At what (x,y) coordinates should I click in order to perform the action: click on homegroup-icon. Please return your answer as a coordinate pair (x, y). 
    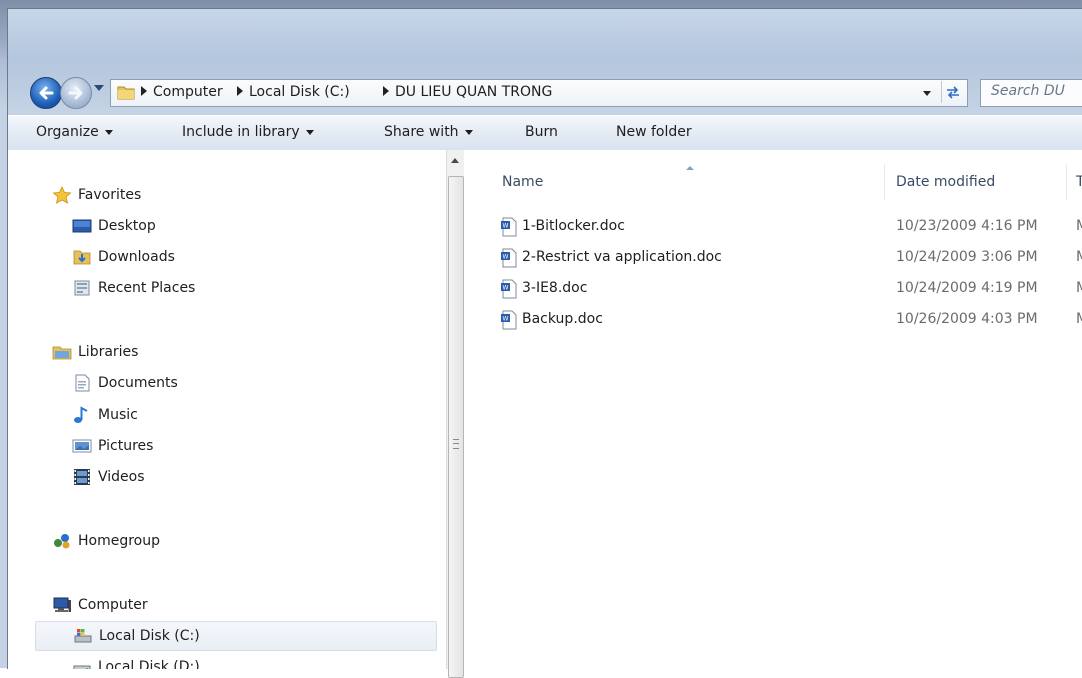
    Looking at the image, I should click on (62, 541).